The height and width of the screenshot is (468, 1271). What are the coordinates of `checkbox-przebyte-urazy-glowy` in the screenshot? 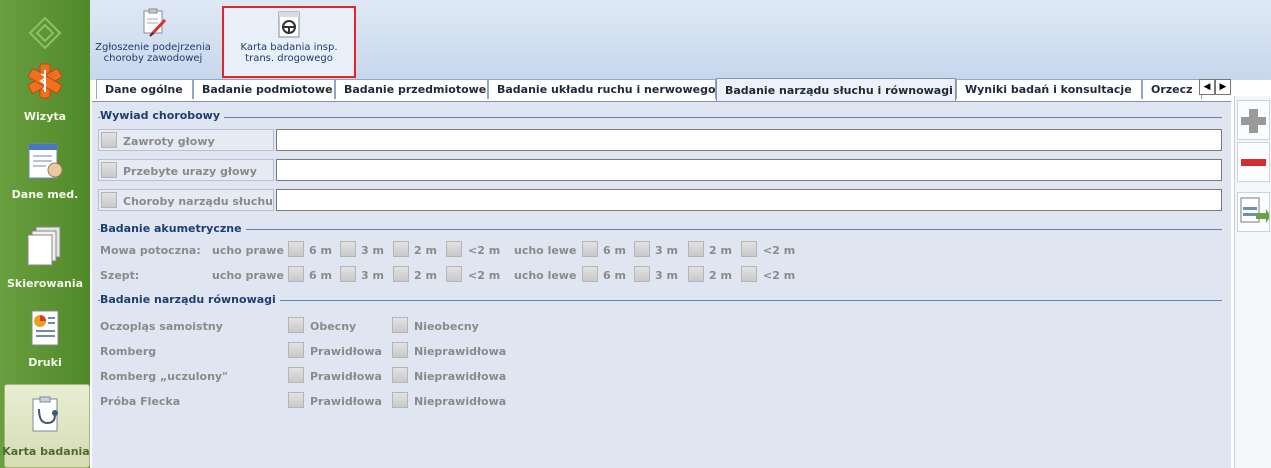 It's located at (109, 170).